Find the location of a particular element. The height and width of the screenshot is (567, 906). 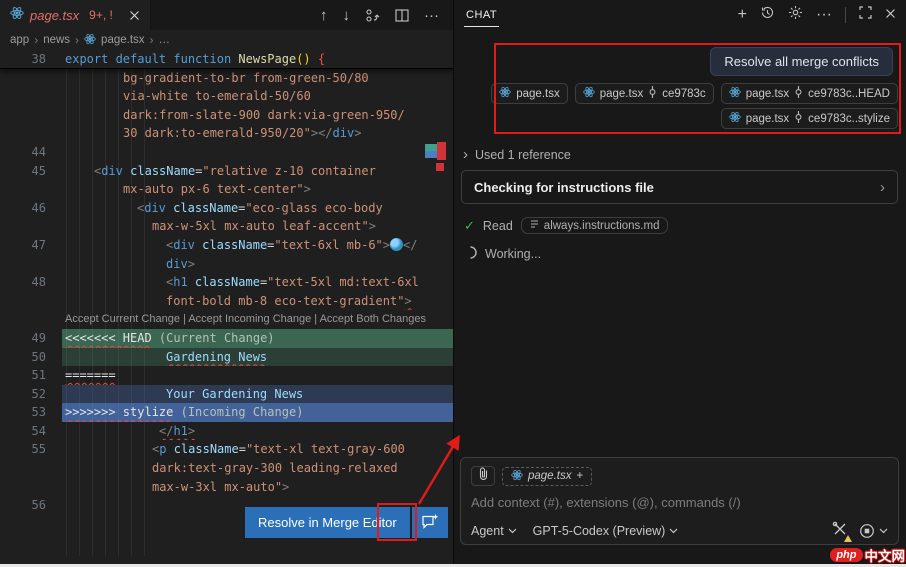

code-line: 30 dark:to-emerald-950/20"></div> is located at coordinates (226, 133).